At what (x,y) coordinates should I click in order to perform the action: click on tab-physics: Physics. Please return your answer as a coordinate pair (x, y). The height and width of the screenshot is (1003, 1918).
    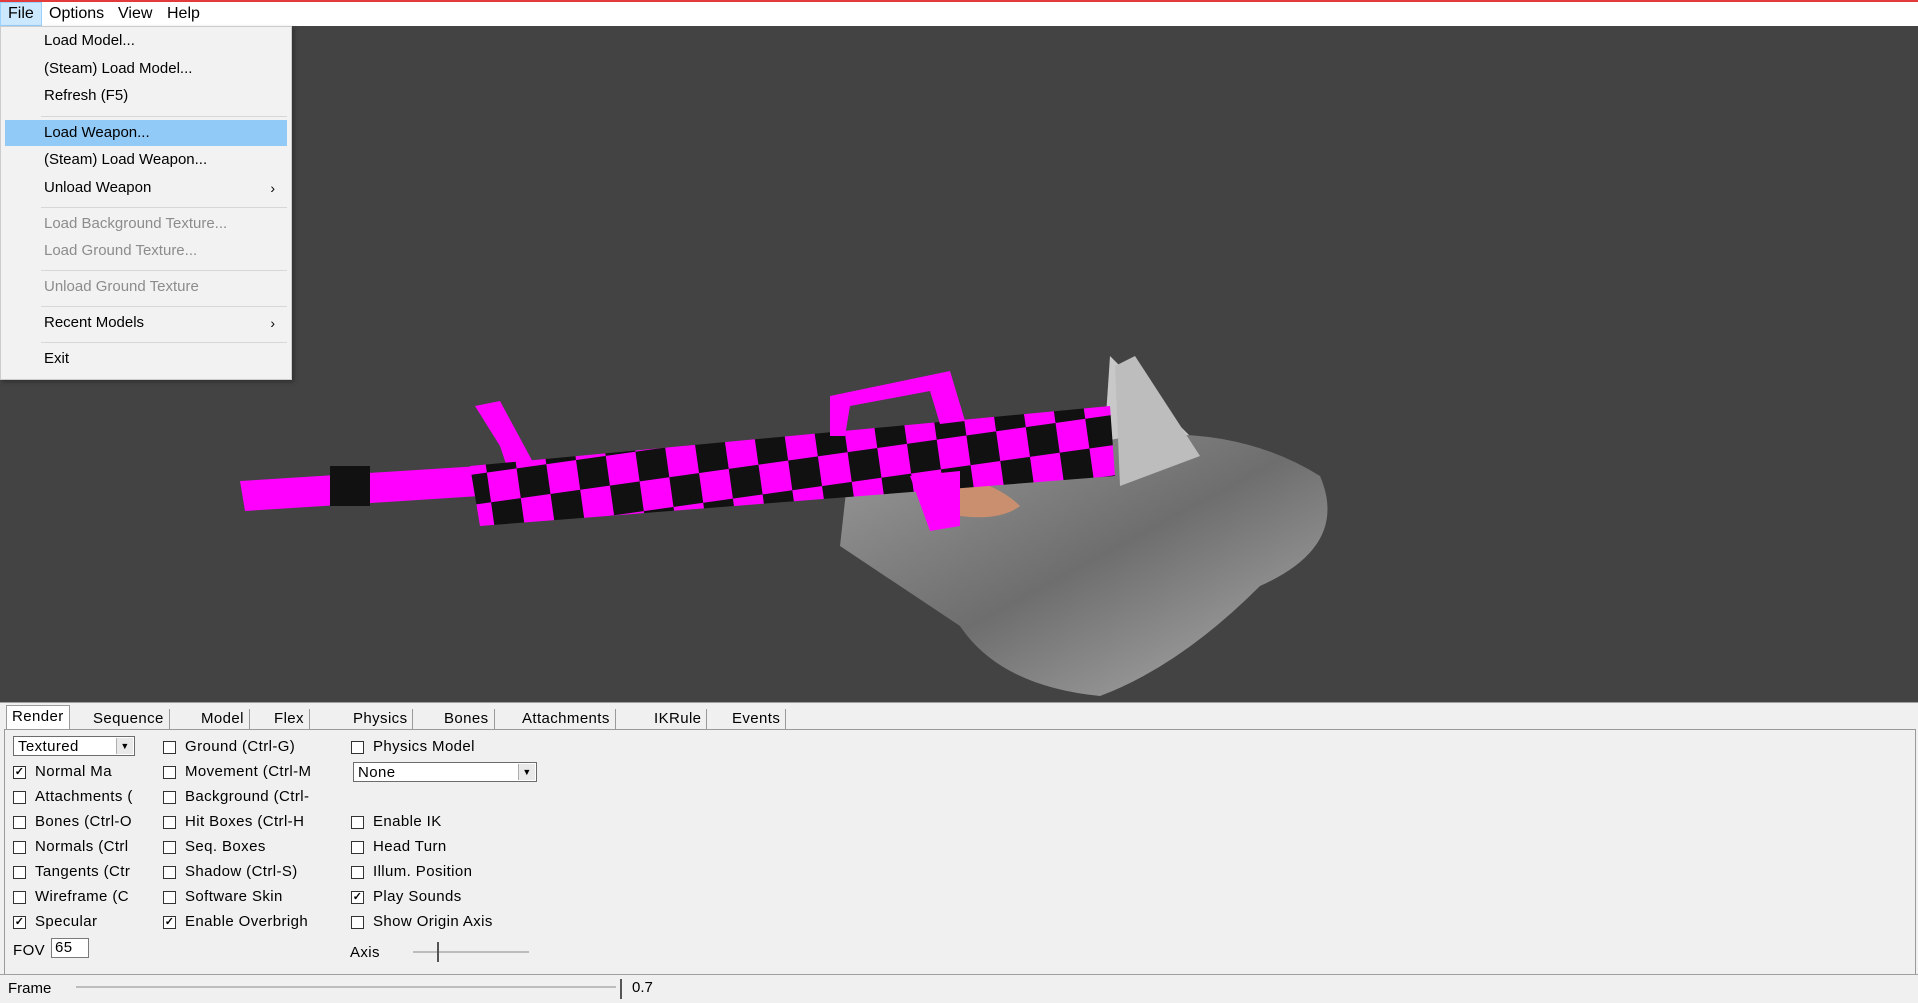
    Looking at the image, I should click on (381, 719).